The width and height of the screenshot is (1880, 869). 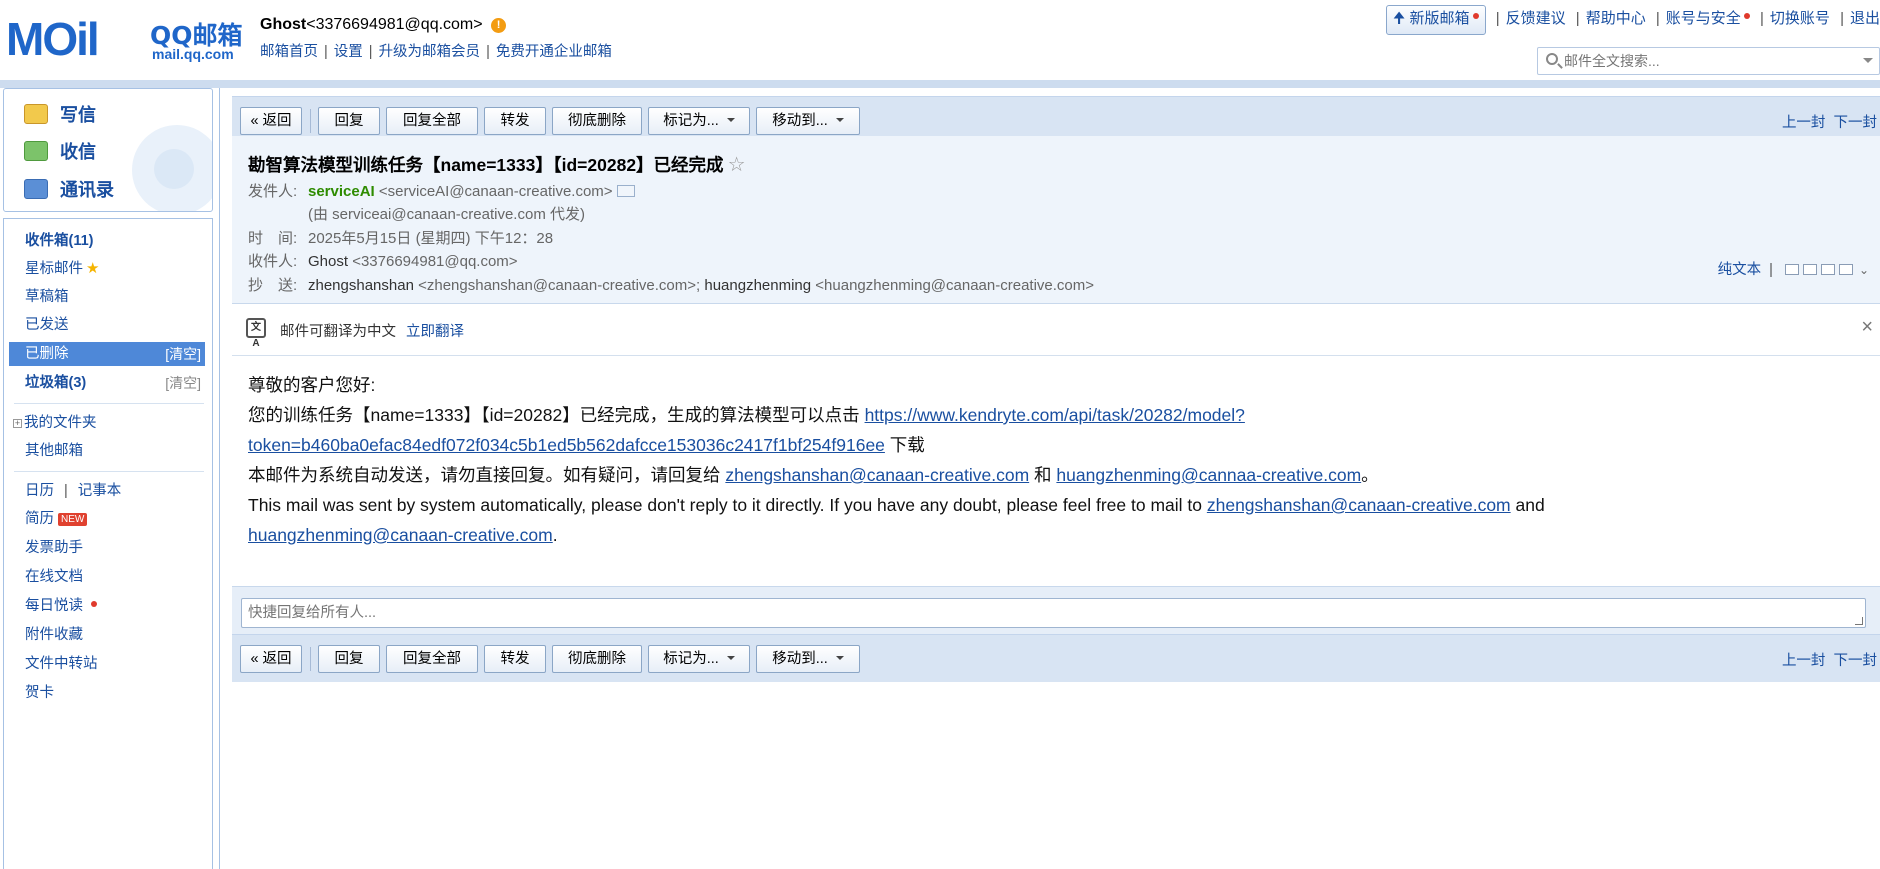 I want to click on link-enterprise-mail: 免费开通企业邮箱, so click(x=554, y=52).